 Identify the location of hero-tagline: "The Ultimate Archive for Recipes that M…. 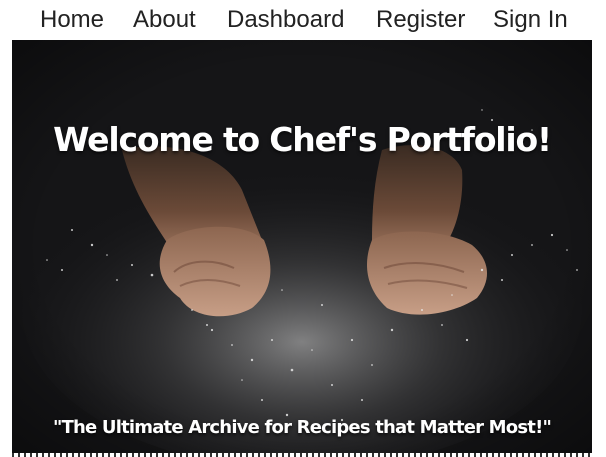
(302, 427).